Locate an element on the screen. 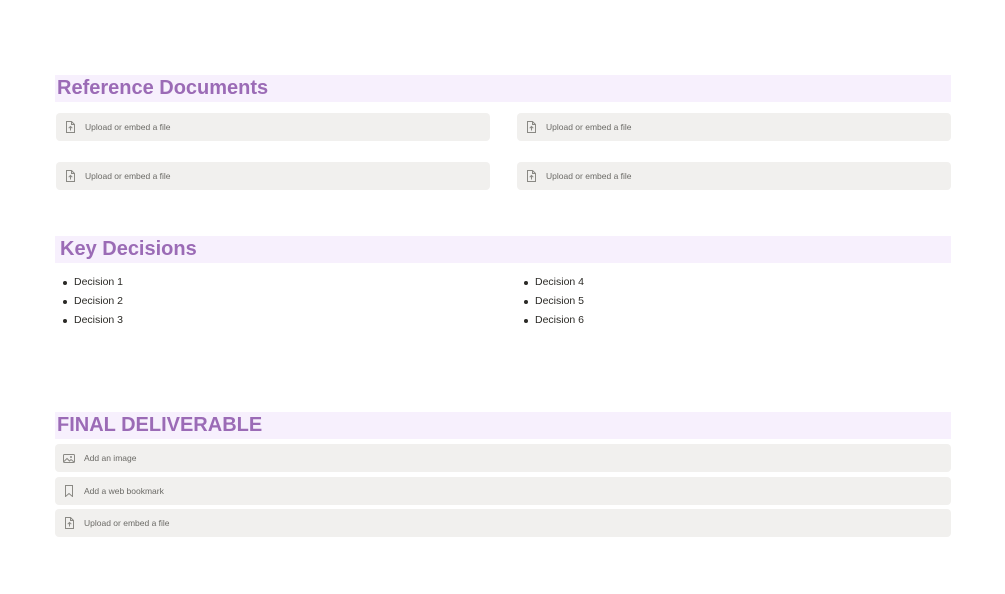 The height and width of the screenshot is (594, 1005). list-item: Decision 4 is located at coordinates (550, 282).